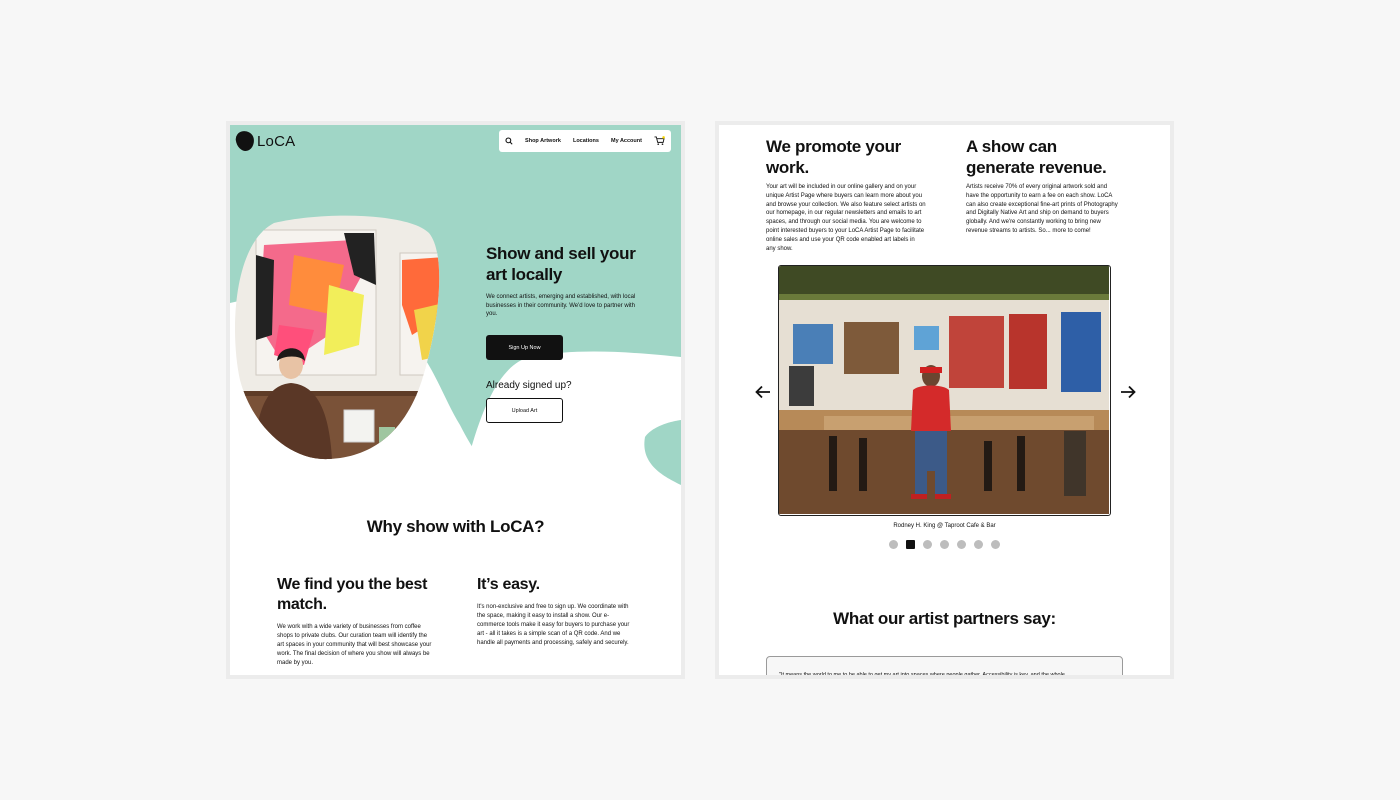 The width and height of the screenshot is (1400, 800). Describe the element at coordinates (763, 394) in the screenshot. I see `carousel-prev-arrow-icon` at that location.